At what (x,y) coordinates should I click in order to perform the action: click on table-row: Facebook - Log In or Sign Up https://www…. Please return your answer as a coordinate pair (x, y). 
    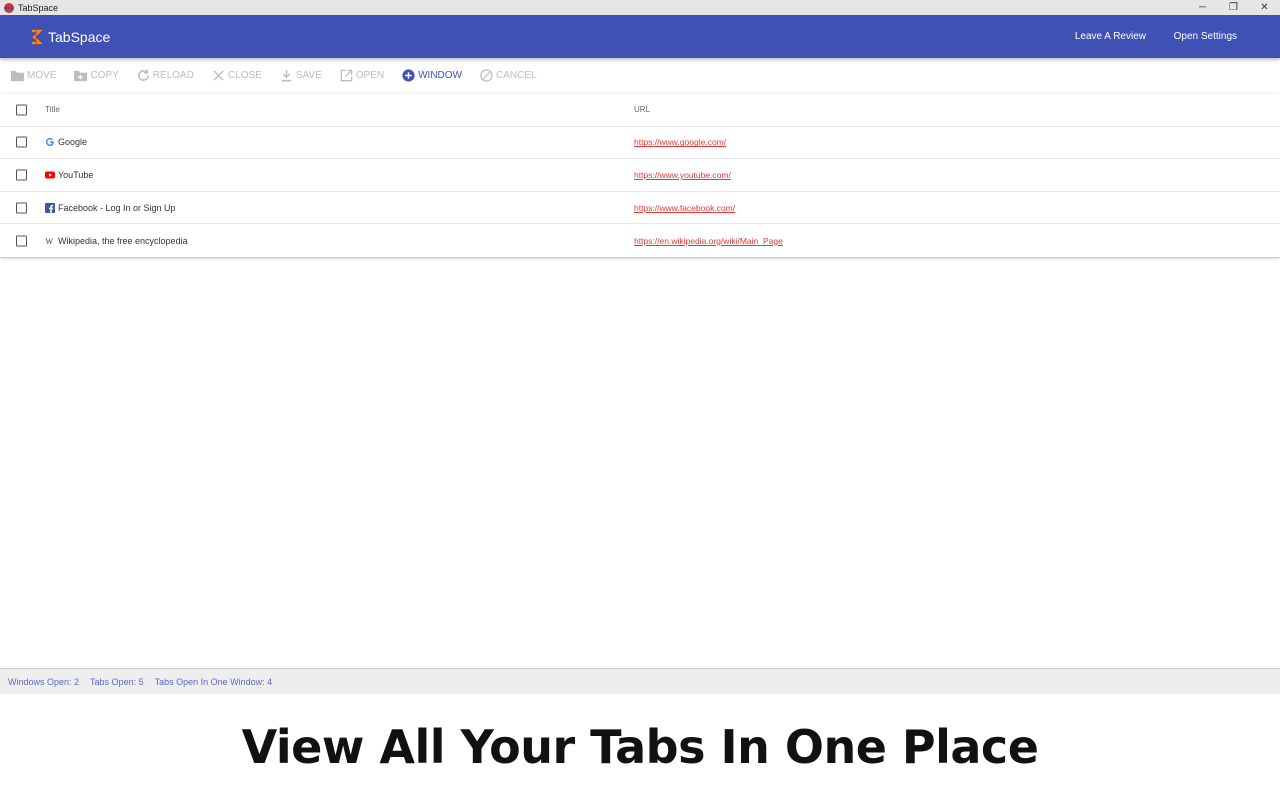
    Looking at the image, I should click on (640, 208).